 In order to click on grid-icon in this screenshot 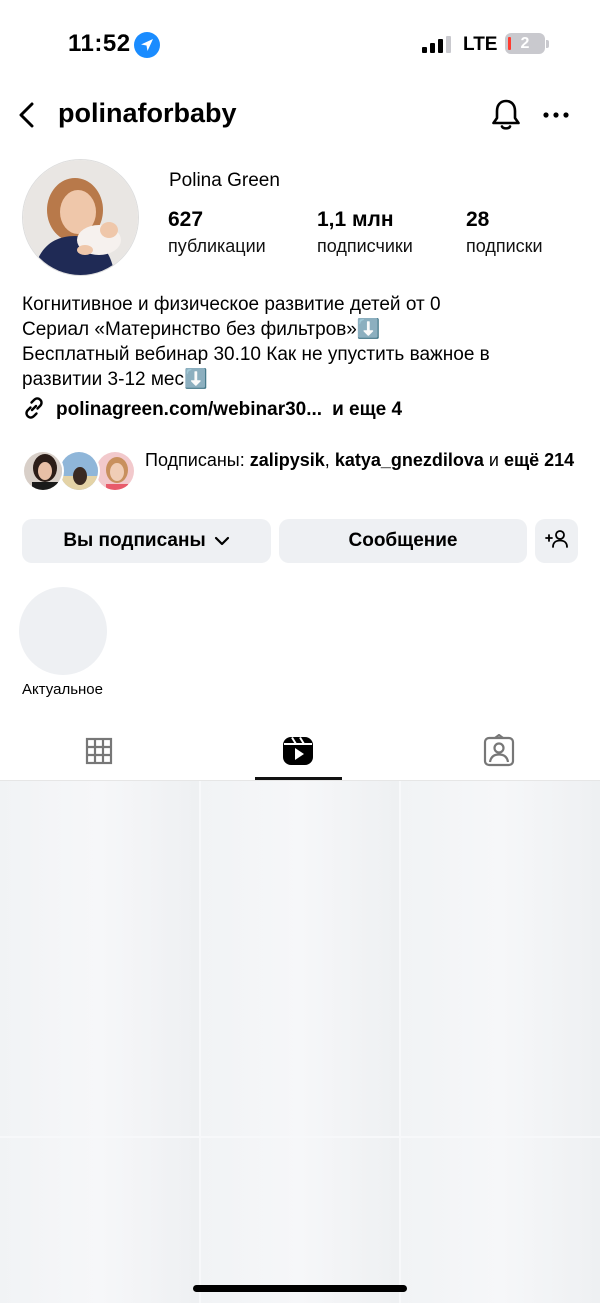, I will do `click(99, 751)`.